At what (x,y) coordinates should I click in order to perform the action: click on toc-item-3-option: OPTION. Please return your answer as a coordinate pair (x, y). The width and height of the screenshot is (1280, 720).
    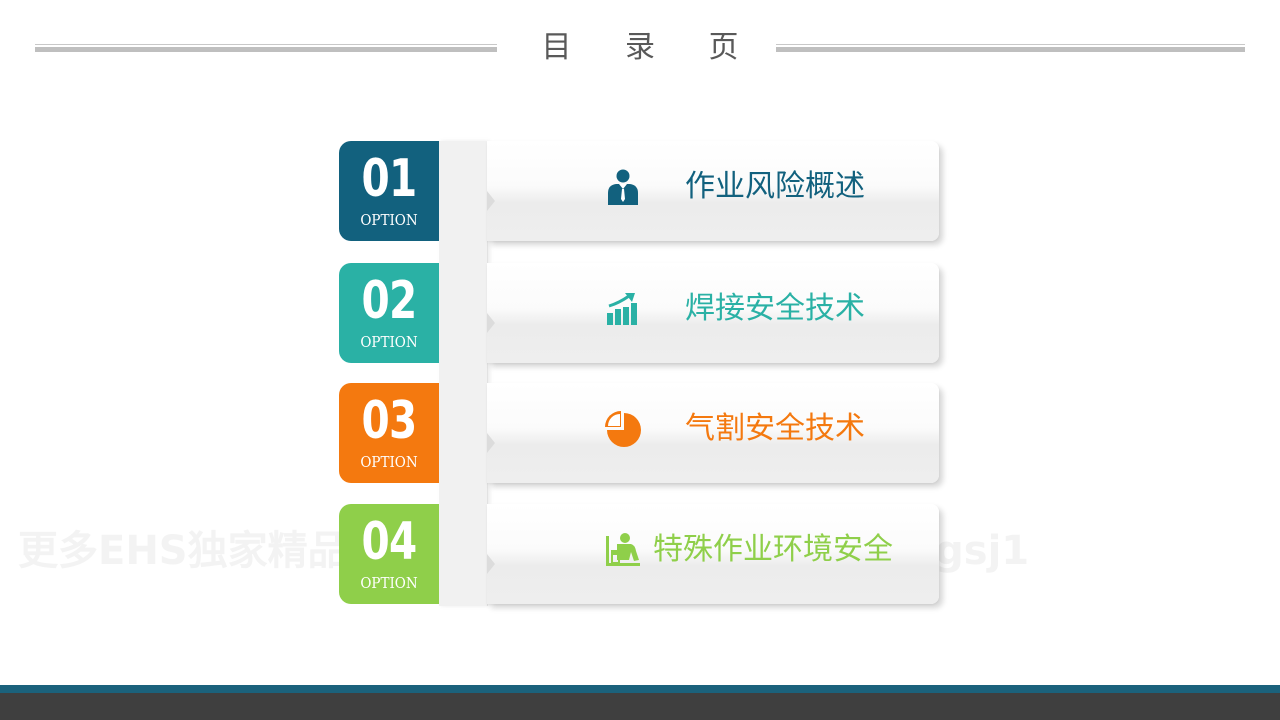
    Looking at the image, I should click on (389, 462).